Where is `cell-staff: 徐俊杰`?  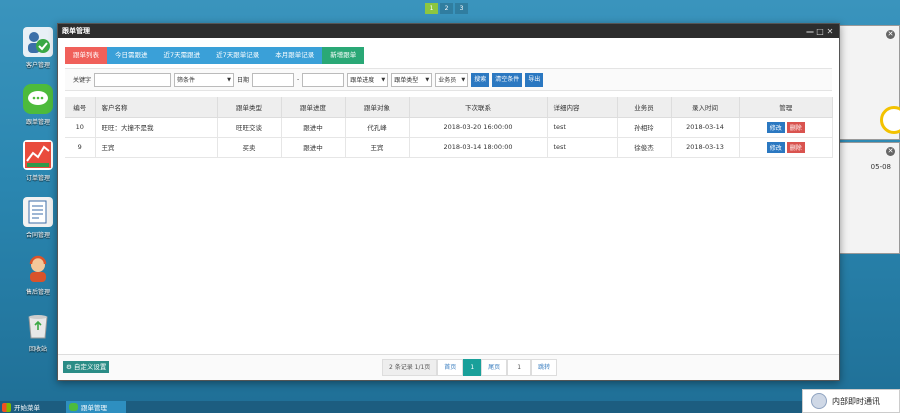 cell-staff: 徐俊杰 is located at coordinates (644, 147).